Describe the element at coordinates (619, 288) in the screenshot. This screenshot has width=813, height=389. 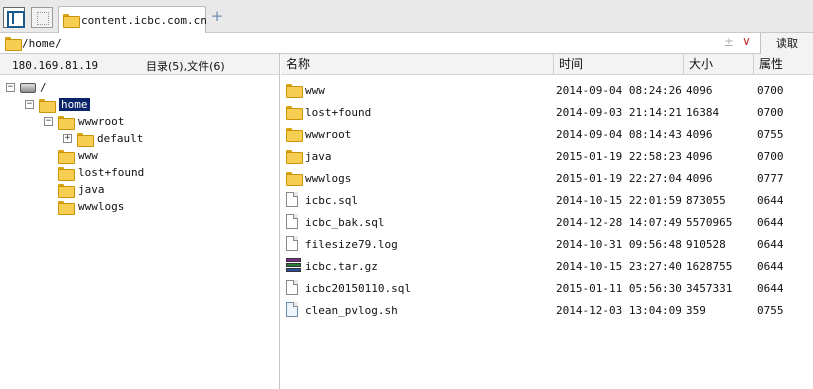
I see `file-time: 2015-01-11 05:56:30` at that location.